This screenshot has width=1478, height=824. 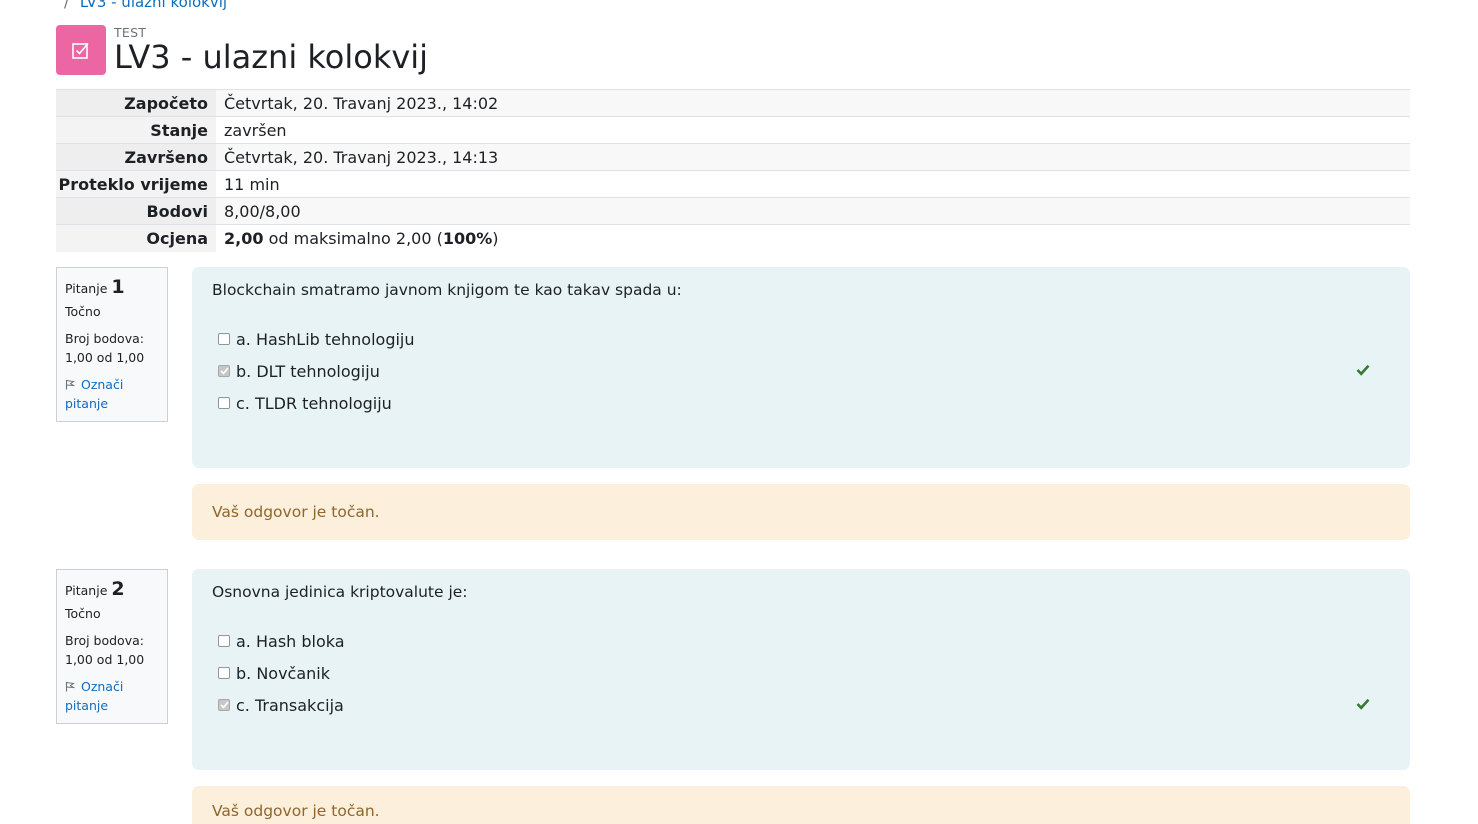 I want to click on answer-label: b. Novčanik, so click(x=283, y=673).